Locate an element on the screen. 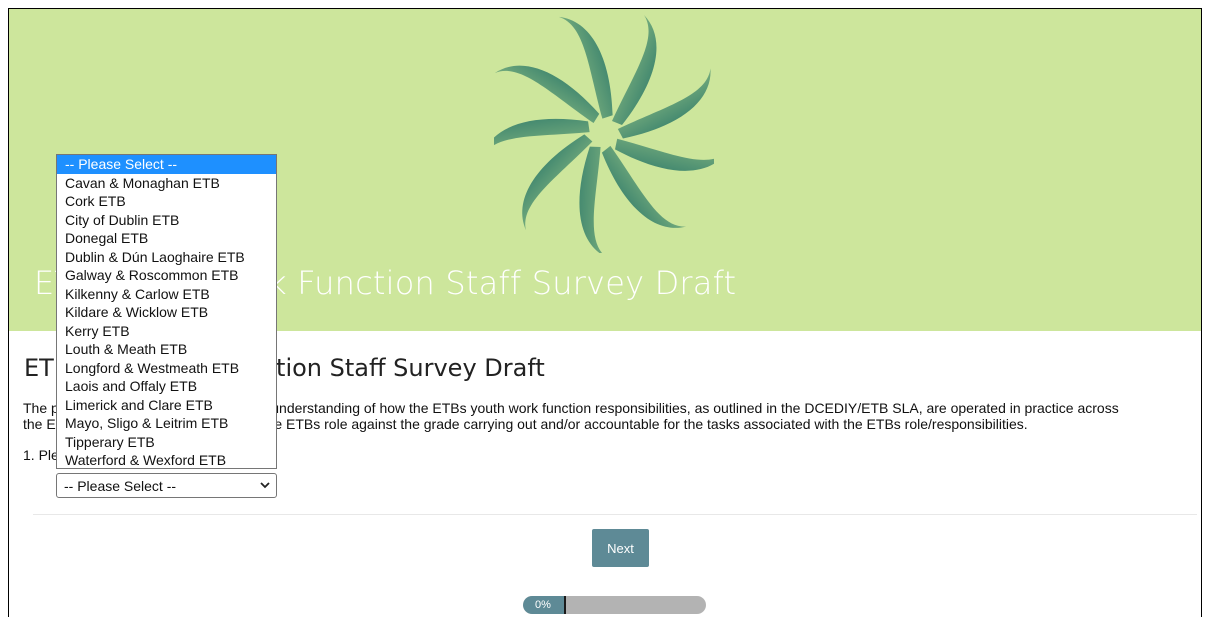  dropdown-option: Kildare & Wicklow ETB is located at coordinates (166, 312).